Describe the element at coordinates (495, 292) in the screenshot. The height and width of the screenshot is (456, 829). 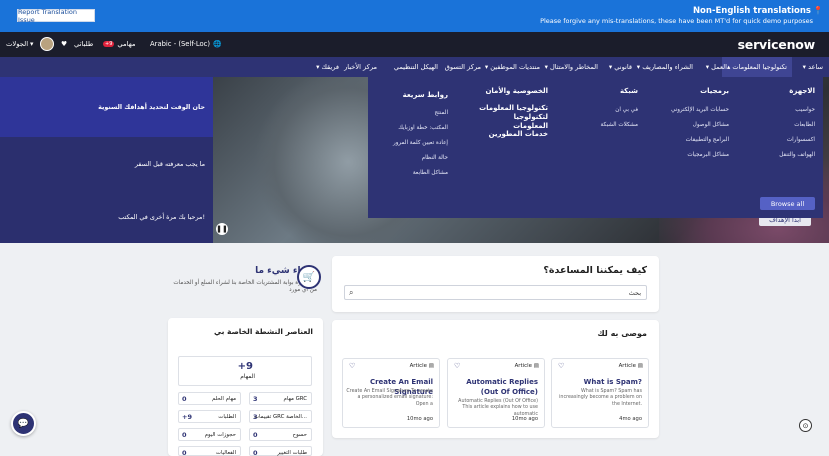
I see `search-input: ⌕ بحث` at that location.